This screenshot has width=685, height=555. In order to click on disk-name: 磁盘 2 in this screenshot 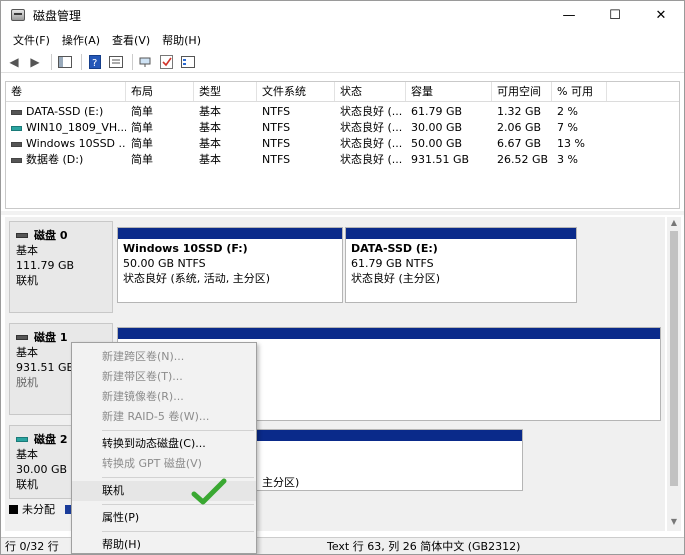, I will do `click(51, 439)`.